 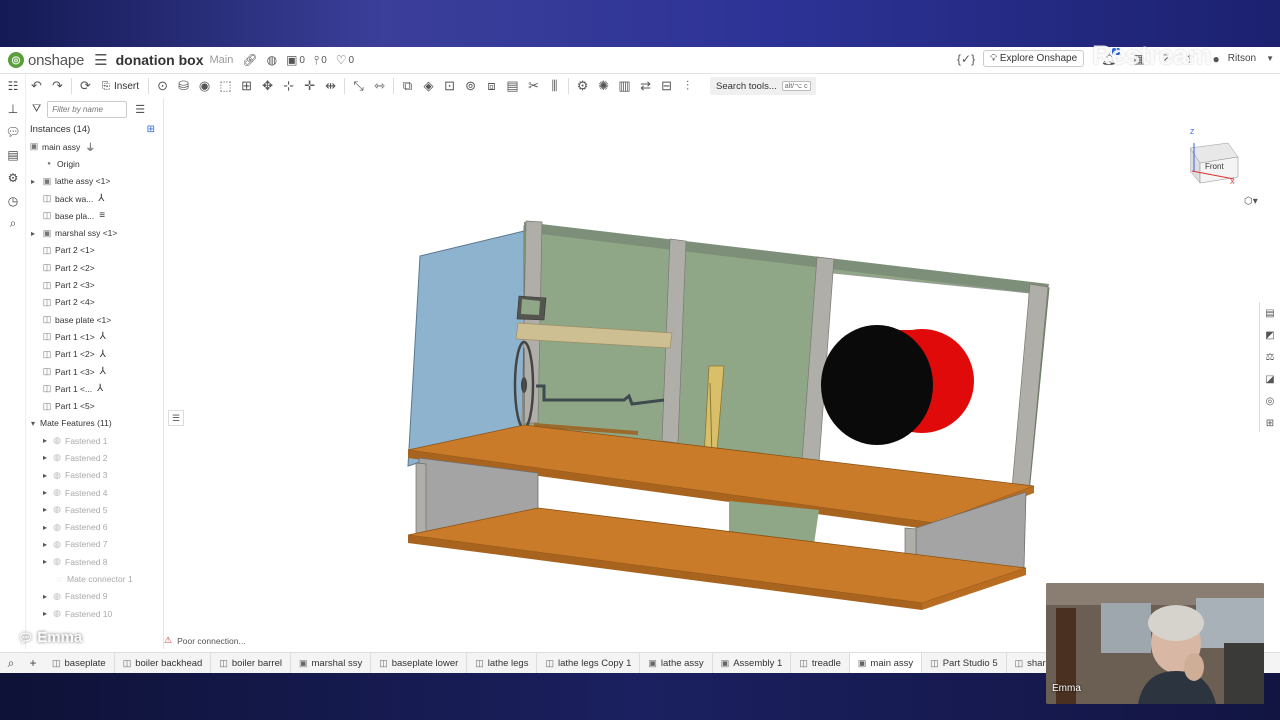 What do you see at coordinates (964, 663) in the screenshot?
I see `tab-part-studio-5: ◫ Part Studio 5` at bounding box center [964, 663].